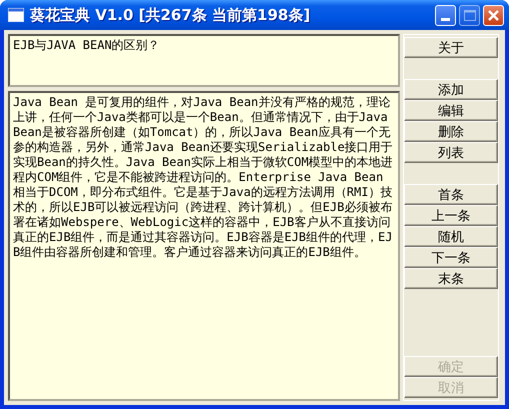  What do you see at coordinates (204, 60) in the screenshot?
I see `question-field: EJB与JAVA BEAN的区别？` at bounding box center [204, 60].